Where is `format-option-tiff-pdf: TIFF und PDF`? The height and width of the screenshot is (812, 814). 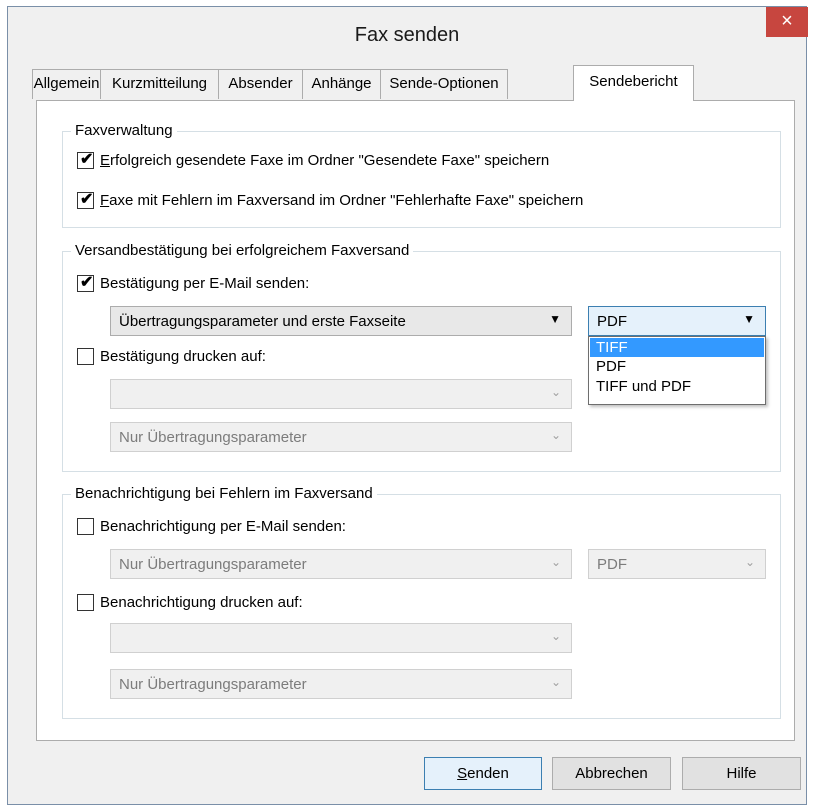
format-option-tiff-pdf: TIFF und PDF is located at coordinates (677, 386).